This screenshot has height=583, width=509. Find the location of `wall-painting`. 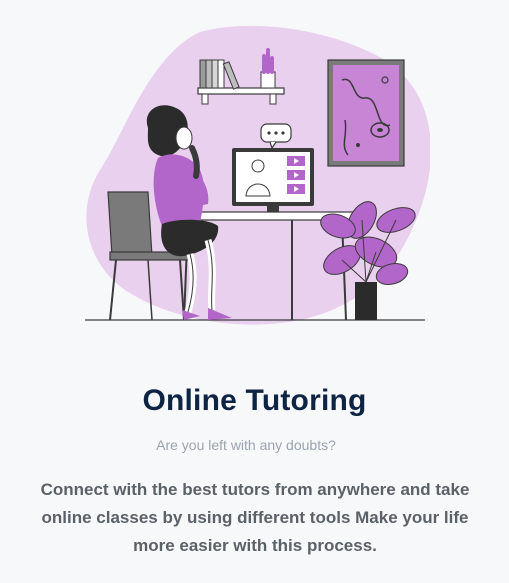

wall-painting is located at coordinates (366, 113).